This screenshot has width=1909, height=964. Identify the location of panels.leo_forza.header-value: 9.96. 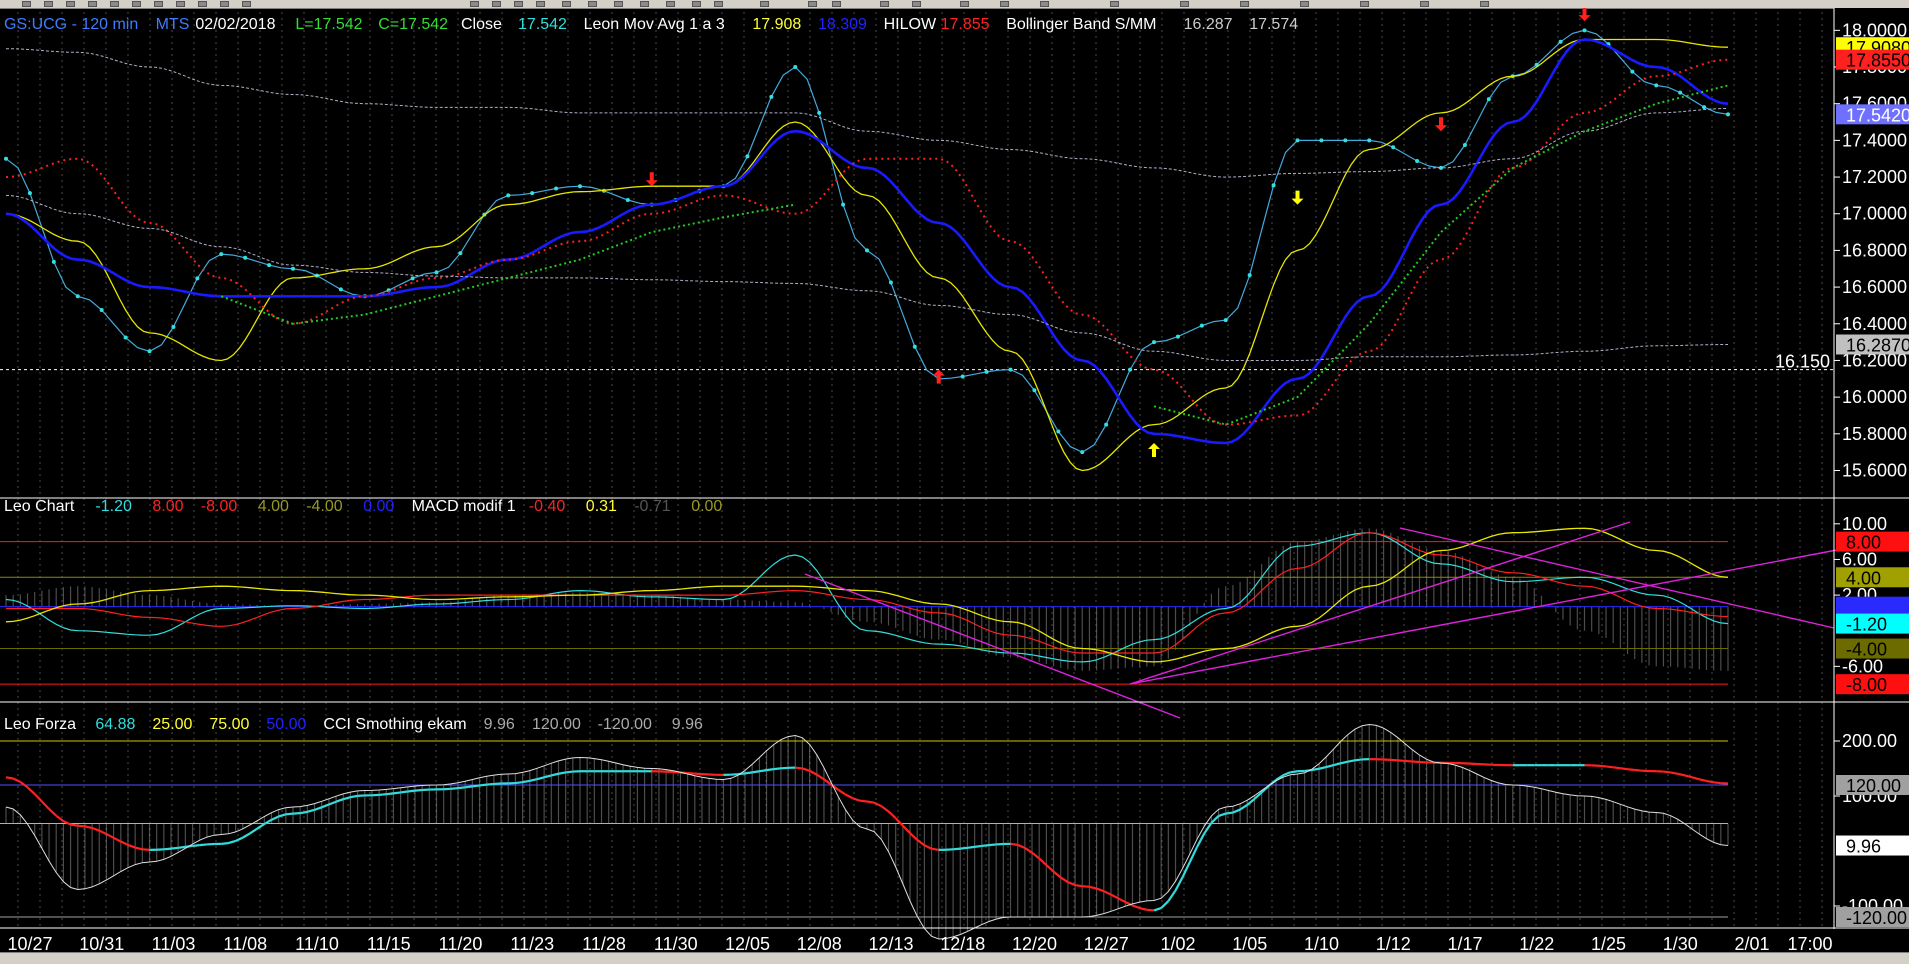
(499, 724).